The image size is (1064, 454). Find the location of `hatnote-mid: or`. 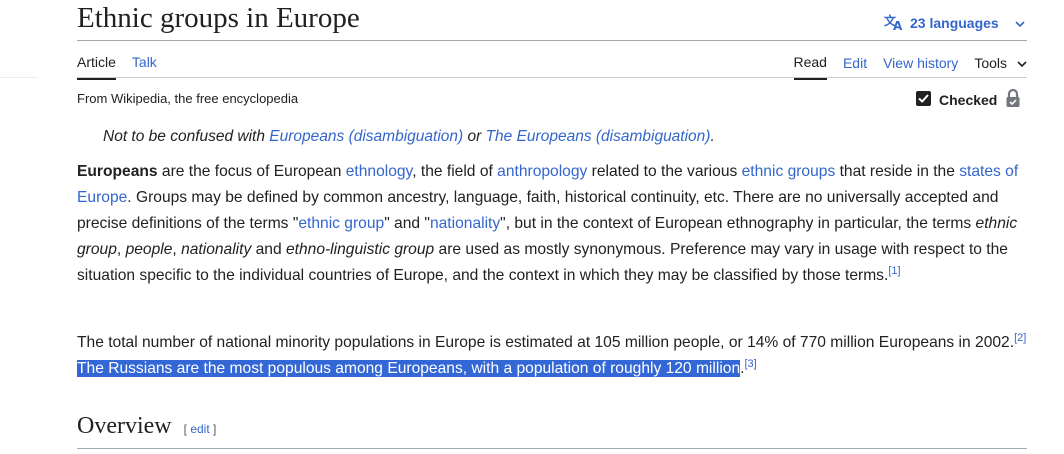

hatnote-mid: or is located at coordinates (474, 136).